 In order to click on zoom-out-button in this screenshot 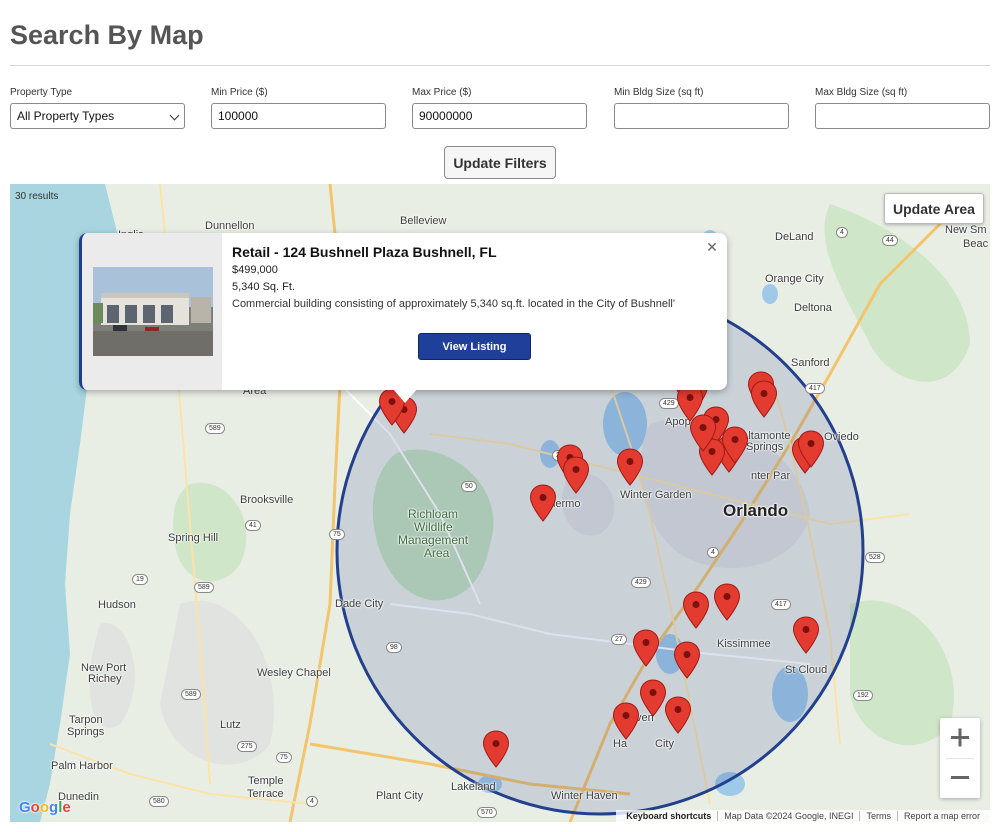, I will do `click(960, 778)`.